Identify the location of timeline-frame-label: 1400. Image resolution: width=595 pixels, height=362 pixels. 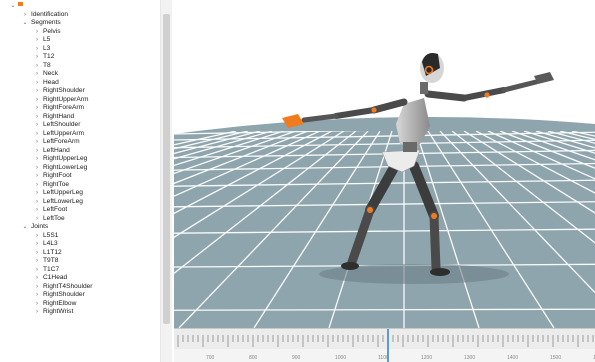
(512, 358).